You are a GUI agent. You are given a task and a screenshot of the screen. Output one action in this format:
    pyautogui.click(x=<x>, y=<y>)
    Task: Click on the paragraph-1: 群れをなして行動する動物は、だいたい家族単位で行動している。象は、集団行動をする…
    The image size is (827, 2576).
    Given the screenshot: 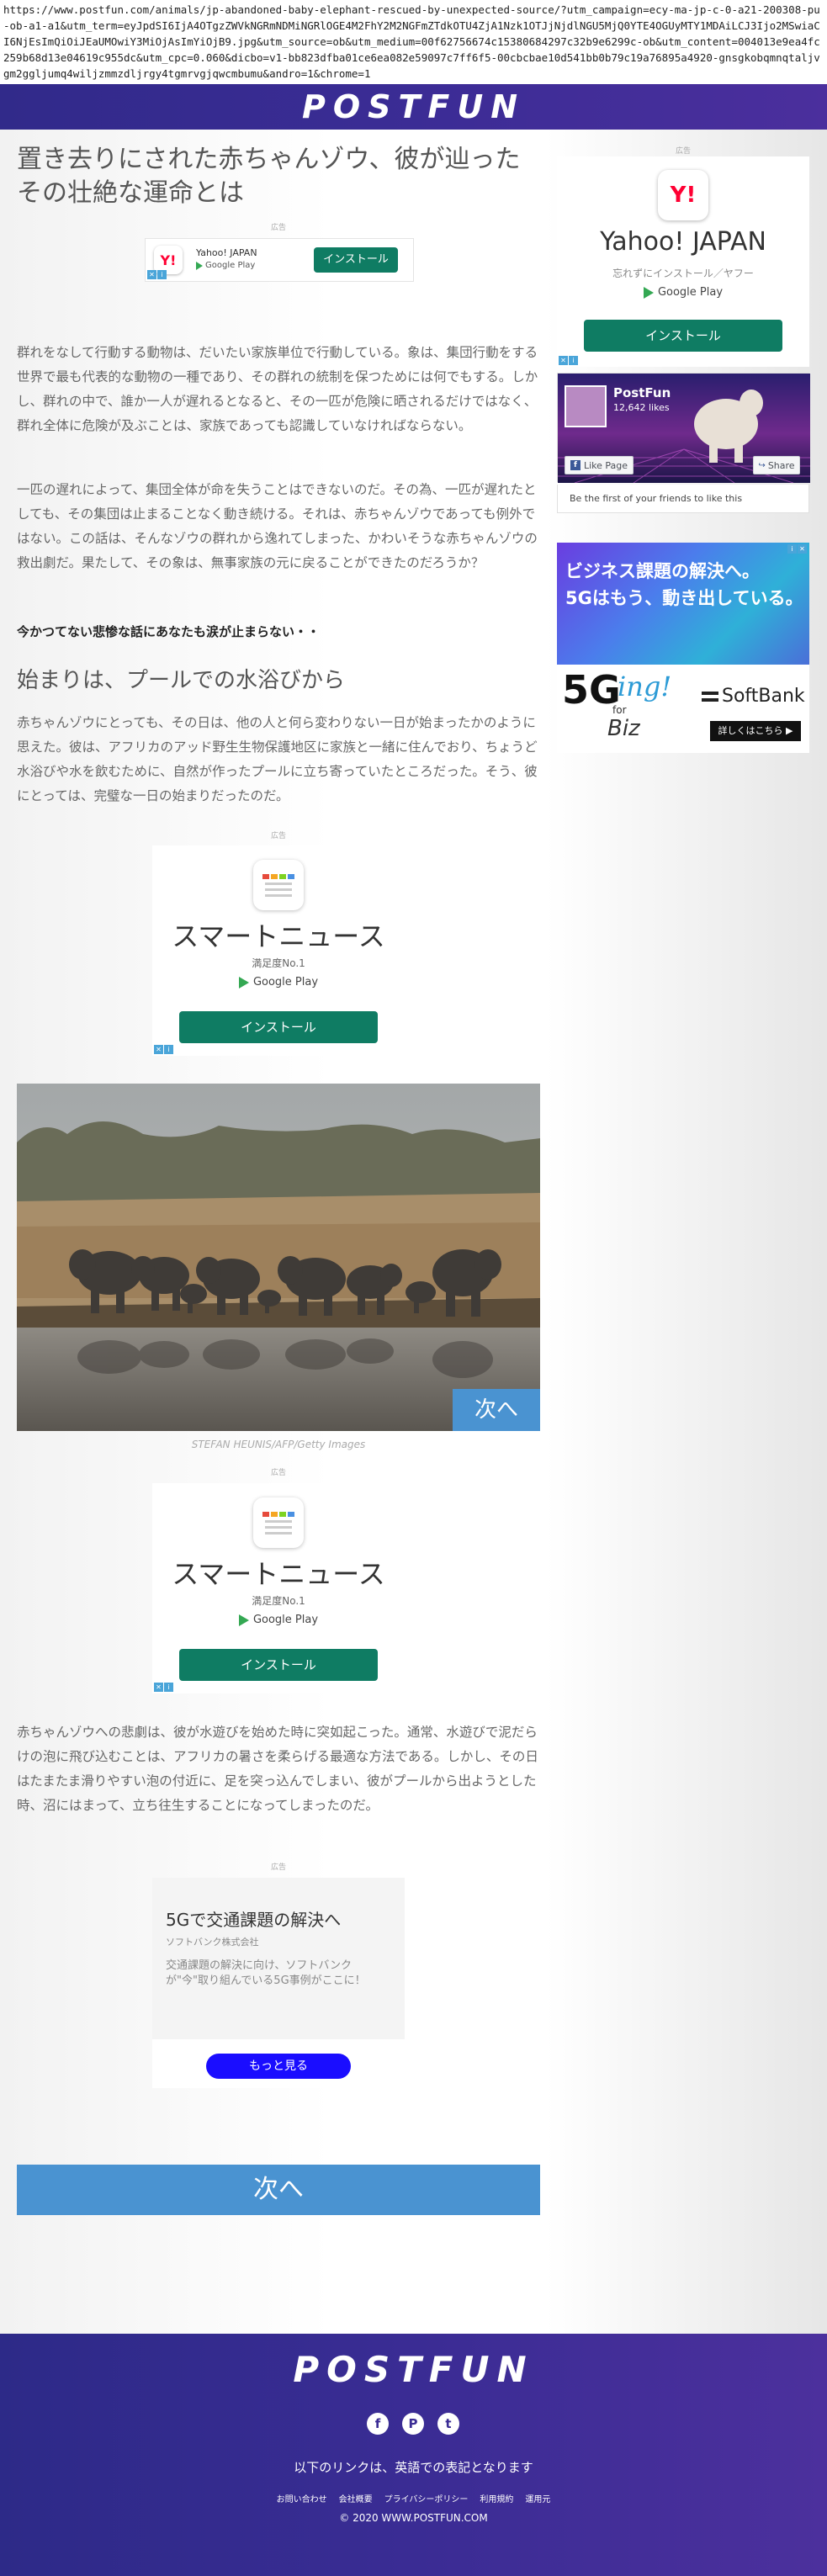 What is the action you would take?
    pyautogui.click(x=277, y=389)
    